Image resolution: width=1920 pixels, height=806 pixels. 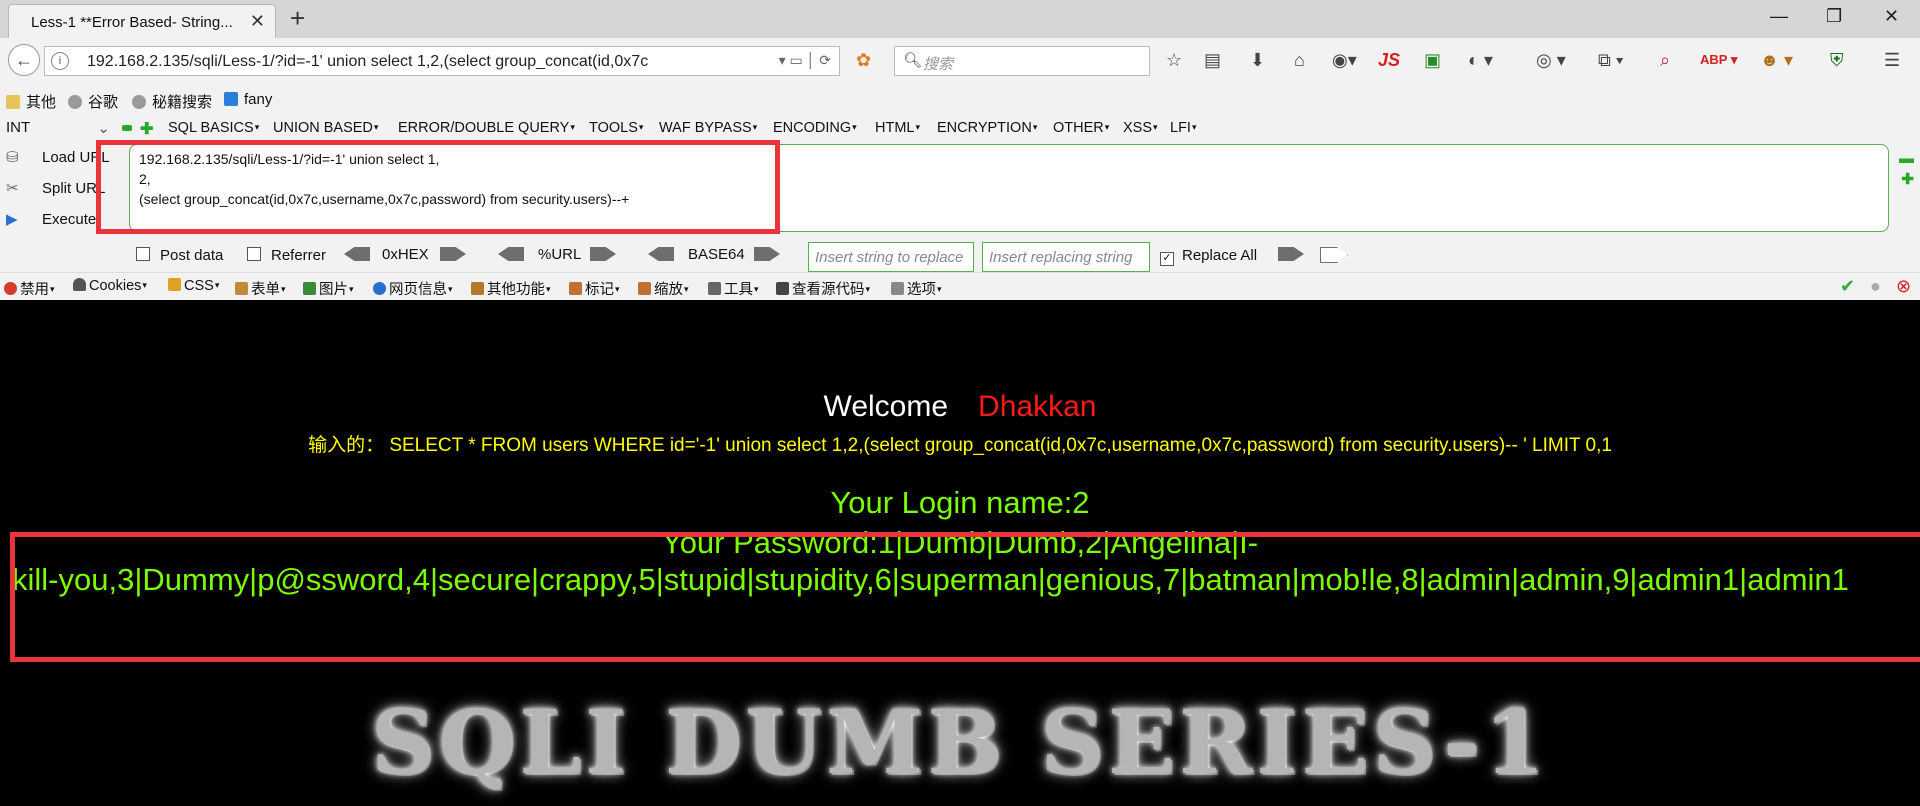 What do you see at coordinates (172, 101) in the screenshot?
I see `bookmark-secret-search: 秘籍搜索` at bounding box center [172, 101].